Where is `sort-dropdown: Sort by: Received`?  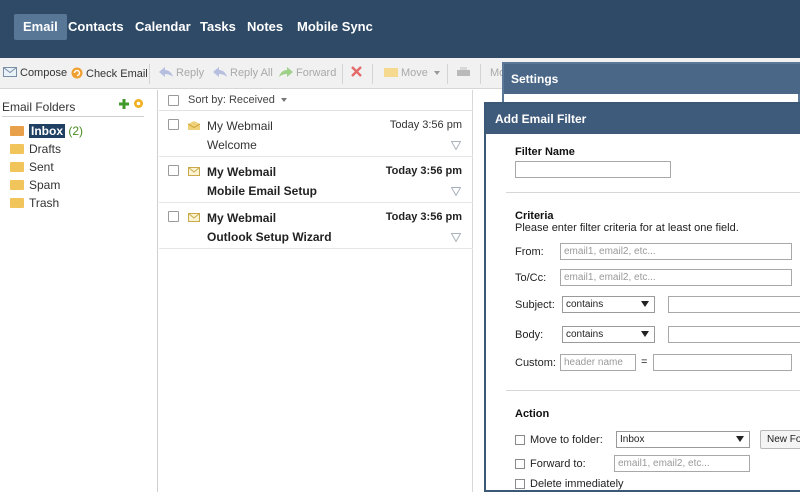 sort-dropdown: Sort by: Received is located at coordinates (237, 100).